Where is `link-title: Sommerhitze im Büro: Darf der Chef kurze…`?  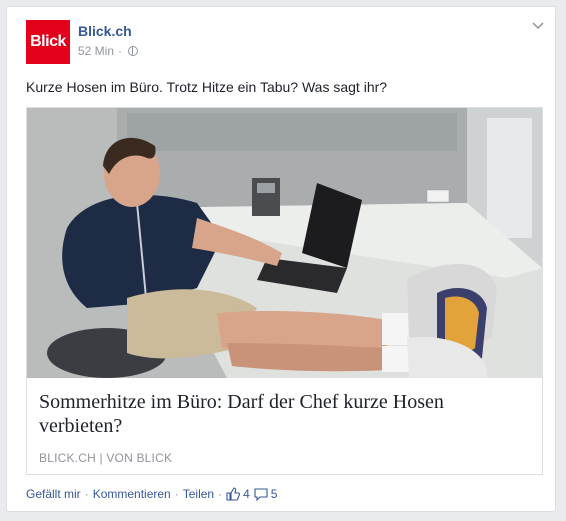
link-title: Sommerhitze im Büro: Darf der Chef kurze… is located at coordinates (279, 414).